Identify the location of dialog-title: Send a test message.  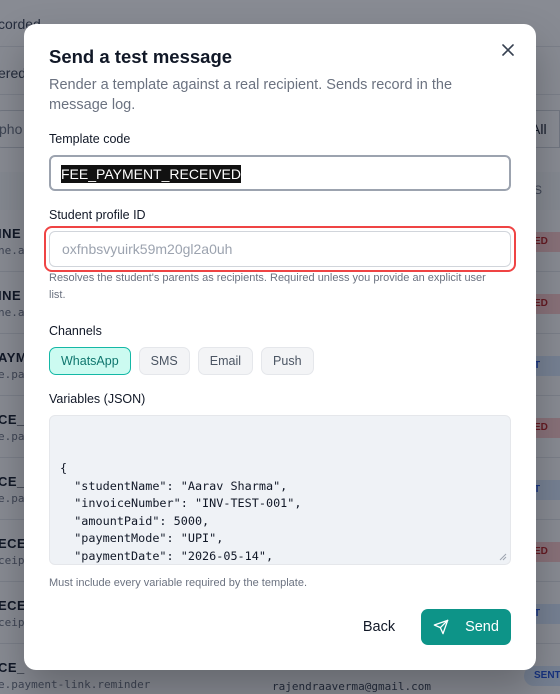
(141, 56).